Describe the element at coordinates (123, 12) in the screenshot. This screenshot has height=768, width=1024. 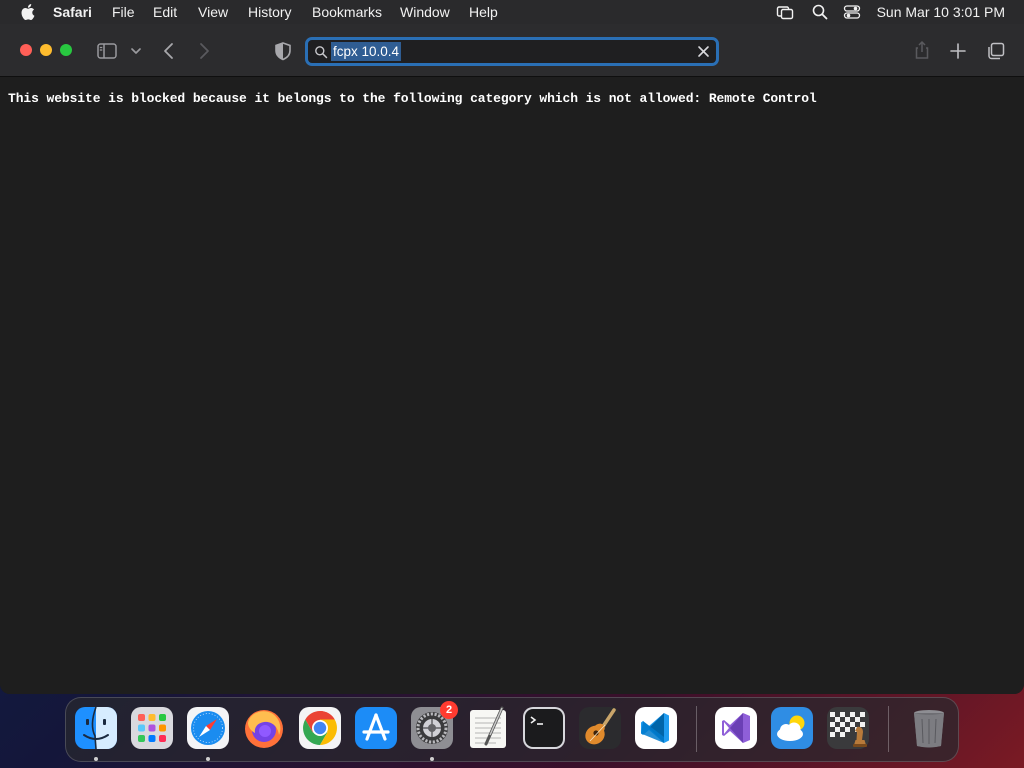
I see `menu-file: File` at that location.